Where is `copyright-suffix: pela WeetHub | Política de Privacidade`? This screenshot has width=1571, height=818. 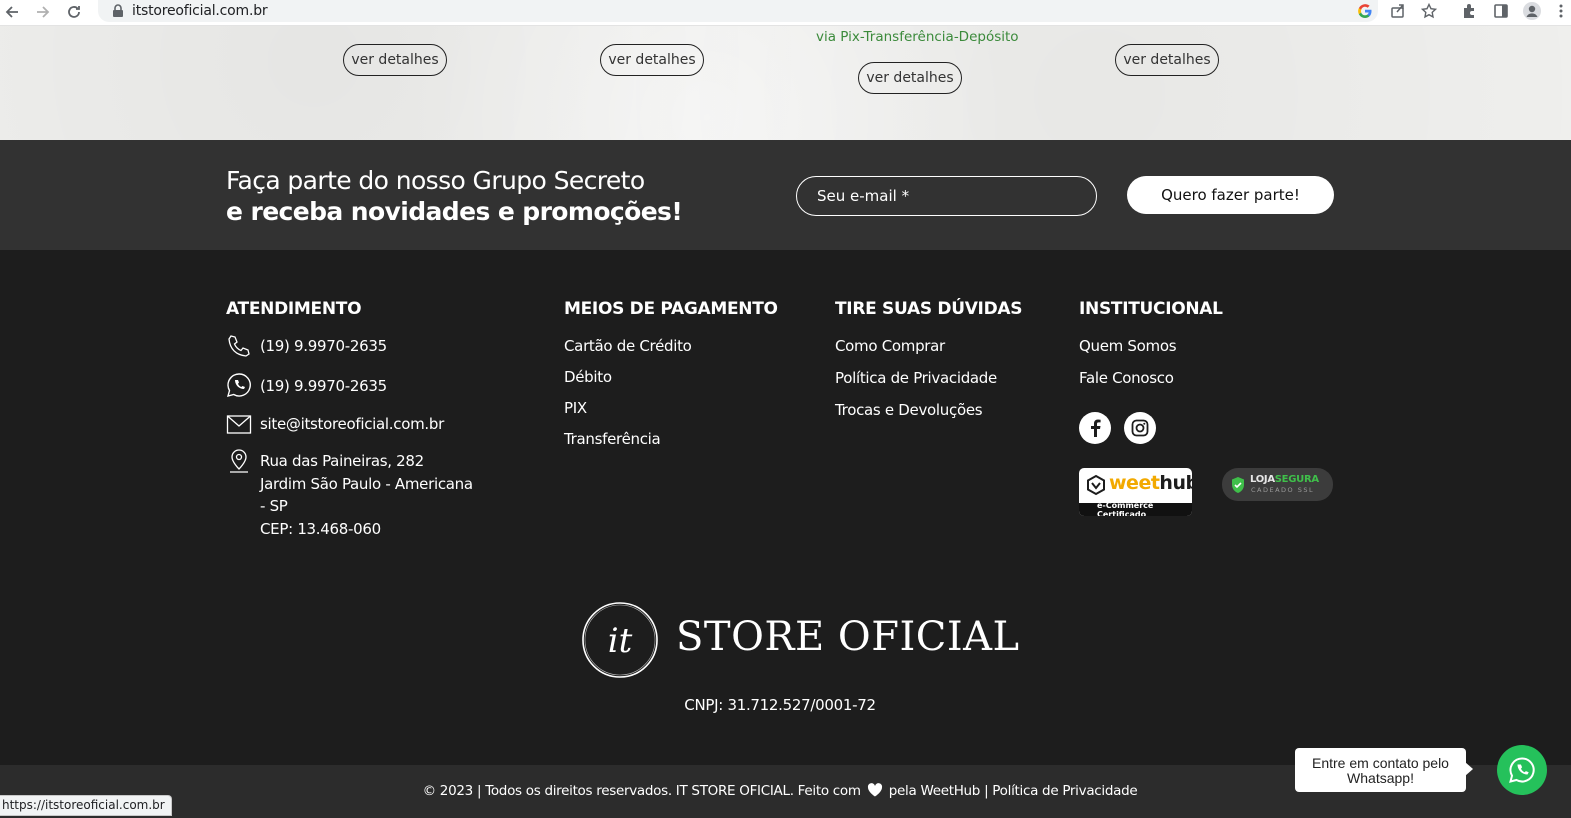
copyright-suffix: pela WeetHub | Política de Privacidade is located at coordinates (1013, 791).